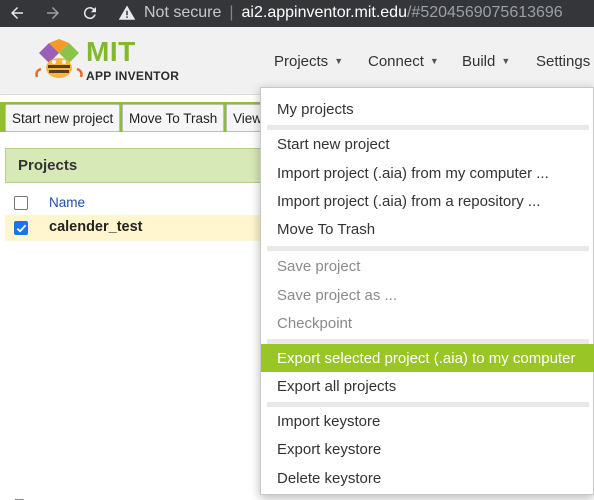 Image resolution: width=594 pixels, height=500 pixels. Describe the element at coordinates (183, 12) in the screenshot. I see `security-label: Not secure` at that location.